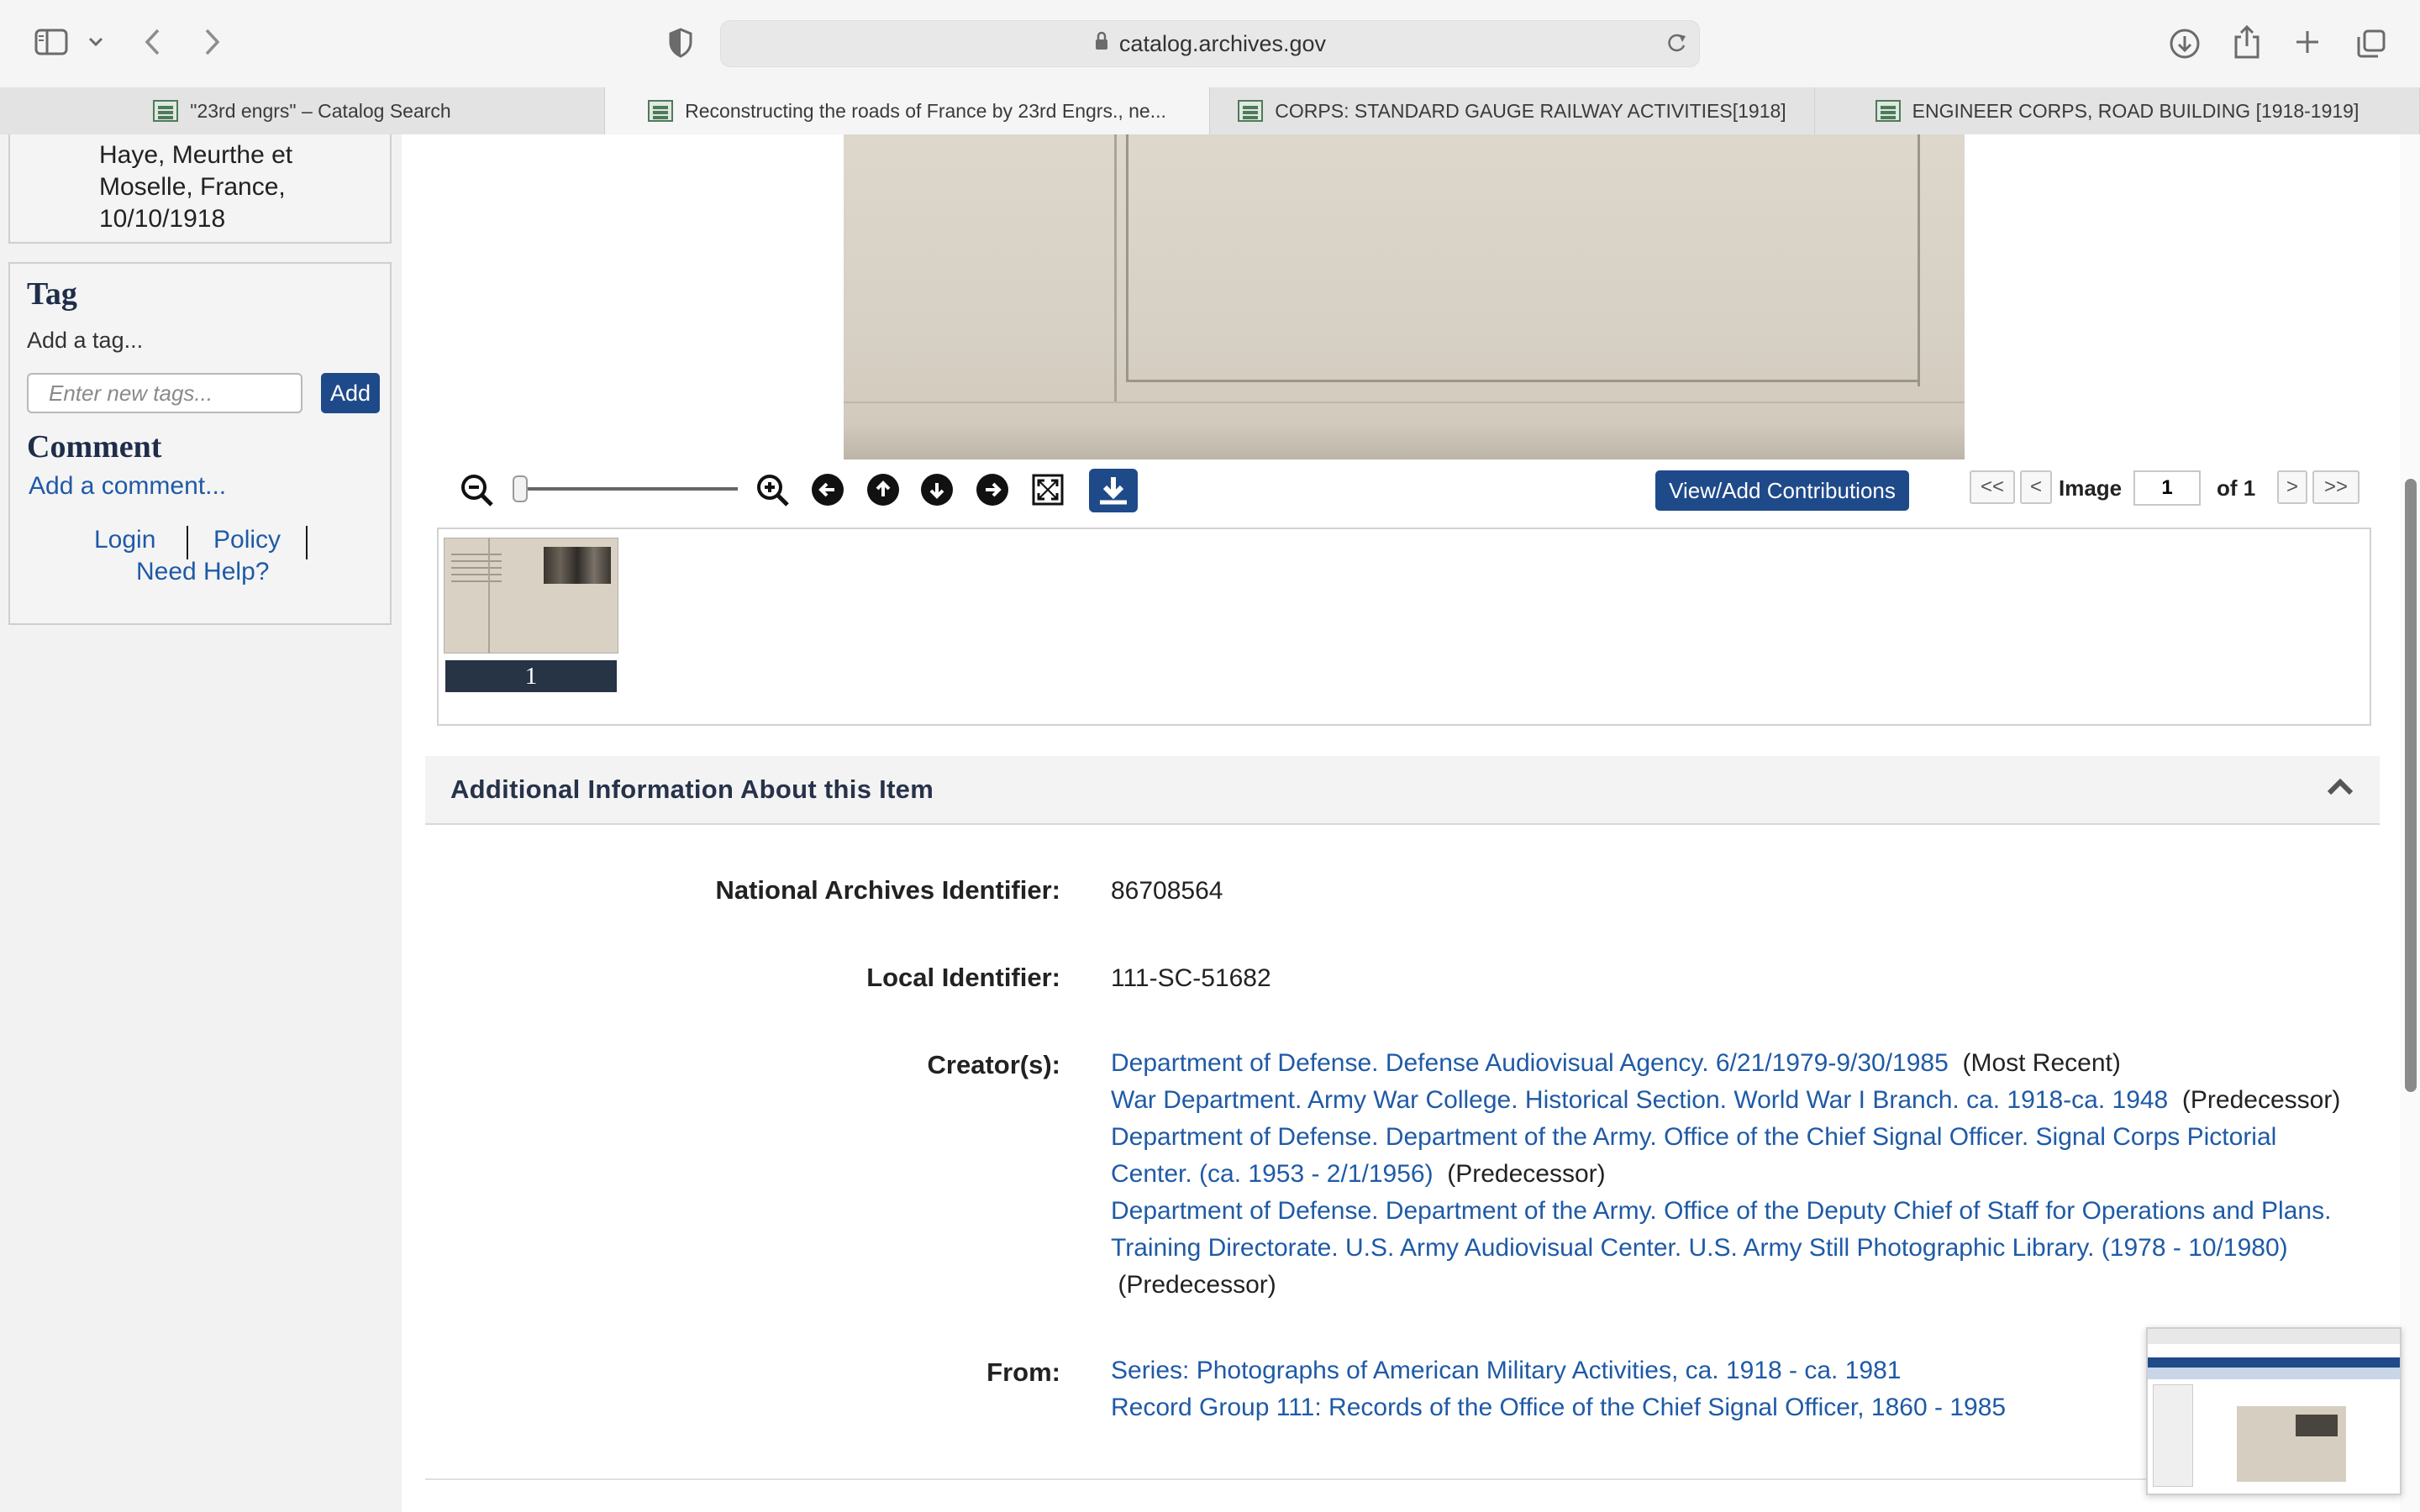 This screenshot has width=2420, height=1512. I want to click on thumbnail-text, so click(477, 570).